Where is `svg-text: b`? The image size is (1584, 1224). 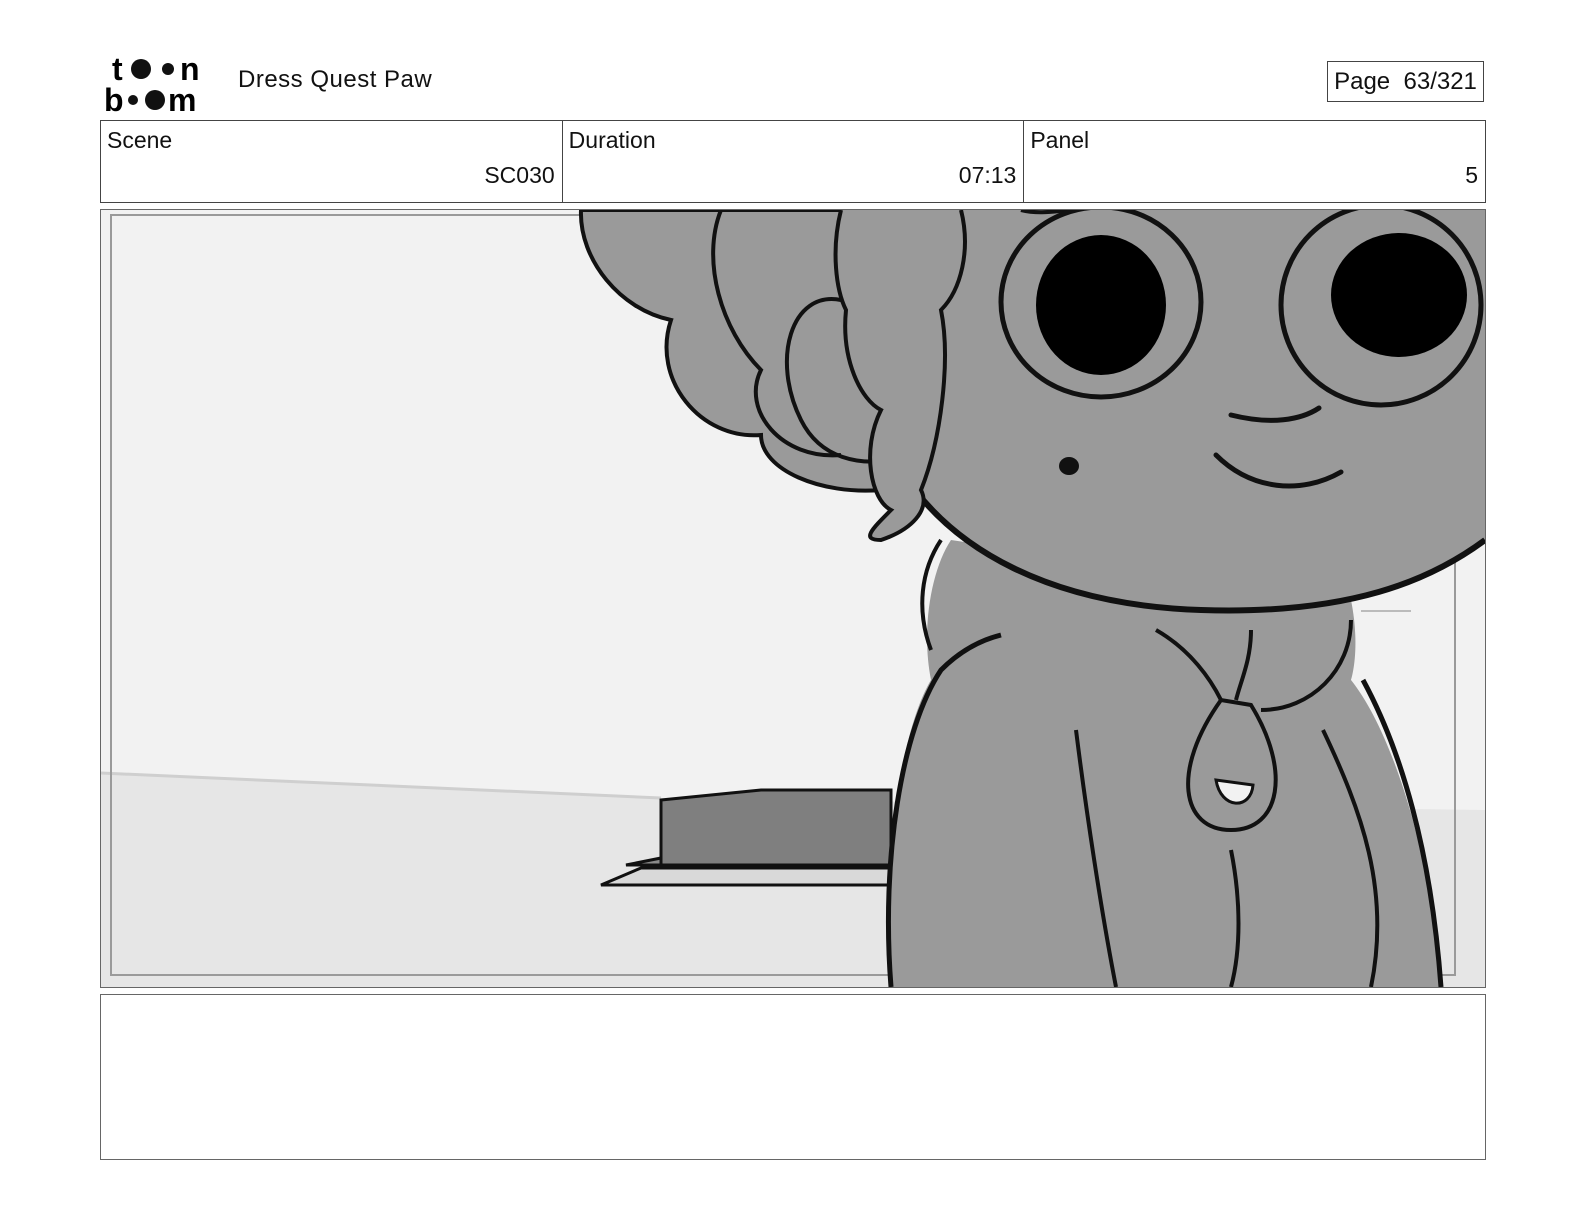
svg-text: b is located at coordinates (114, 98).